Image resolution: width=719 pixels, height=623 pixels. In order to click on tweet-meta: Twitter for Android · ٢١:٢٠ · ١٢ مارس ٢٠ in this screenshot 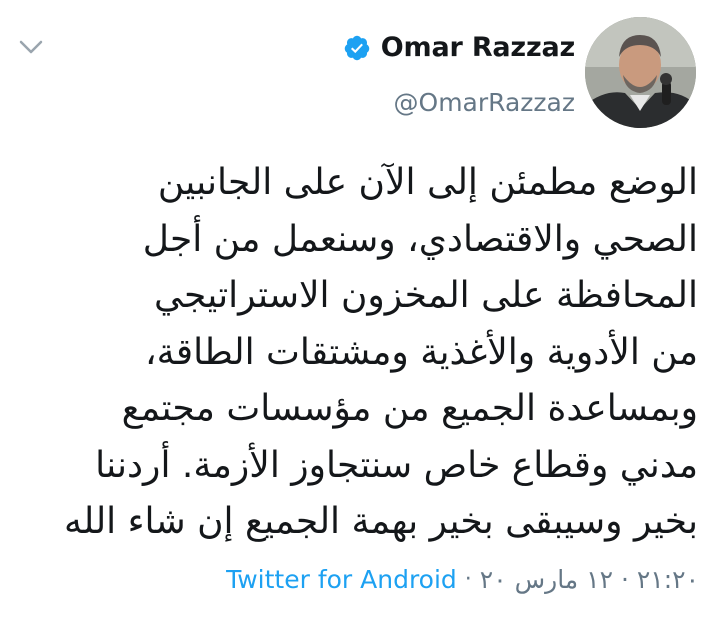, I will do `click(462, 579)`.